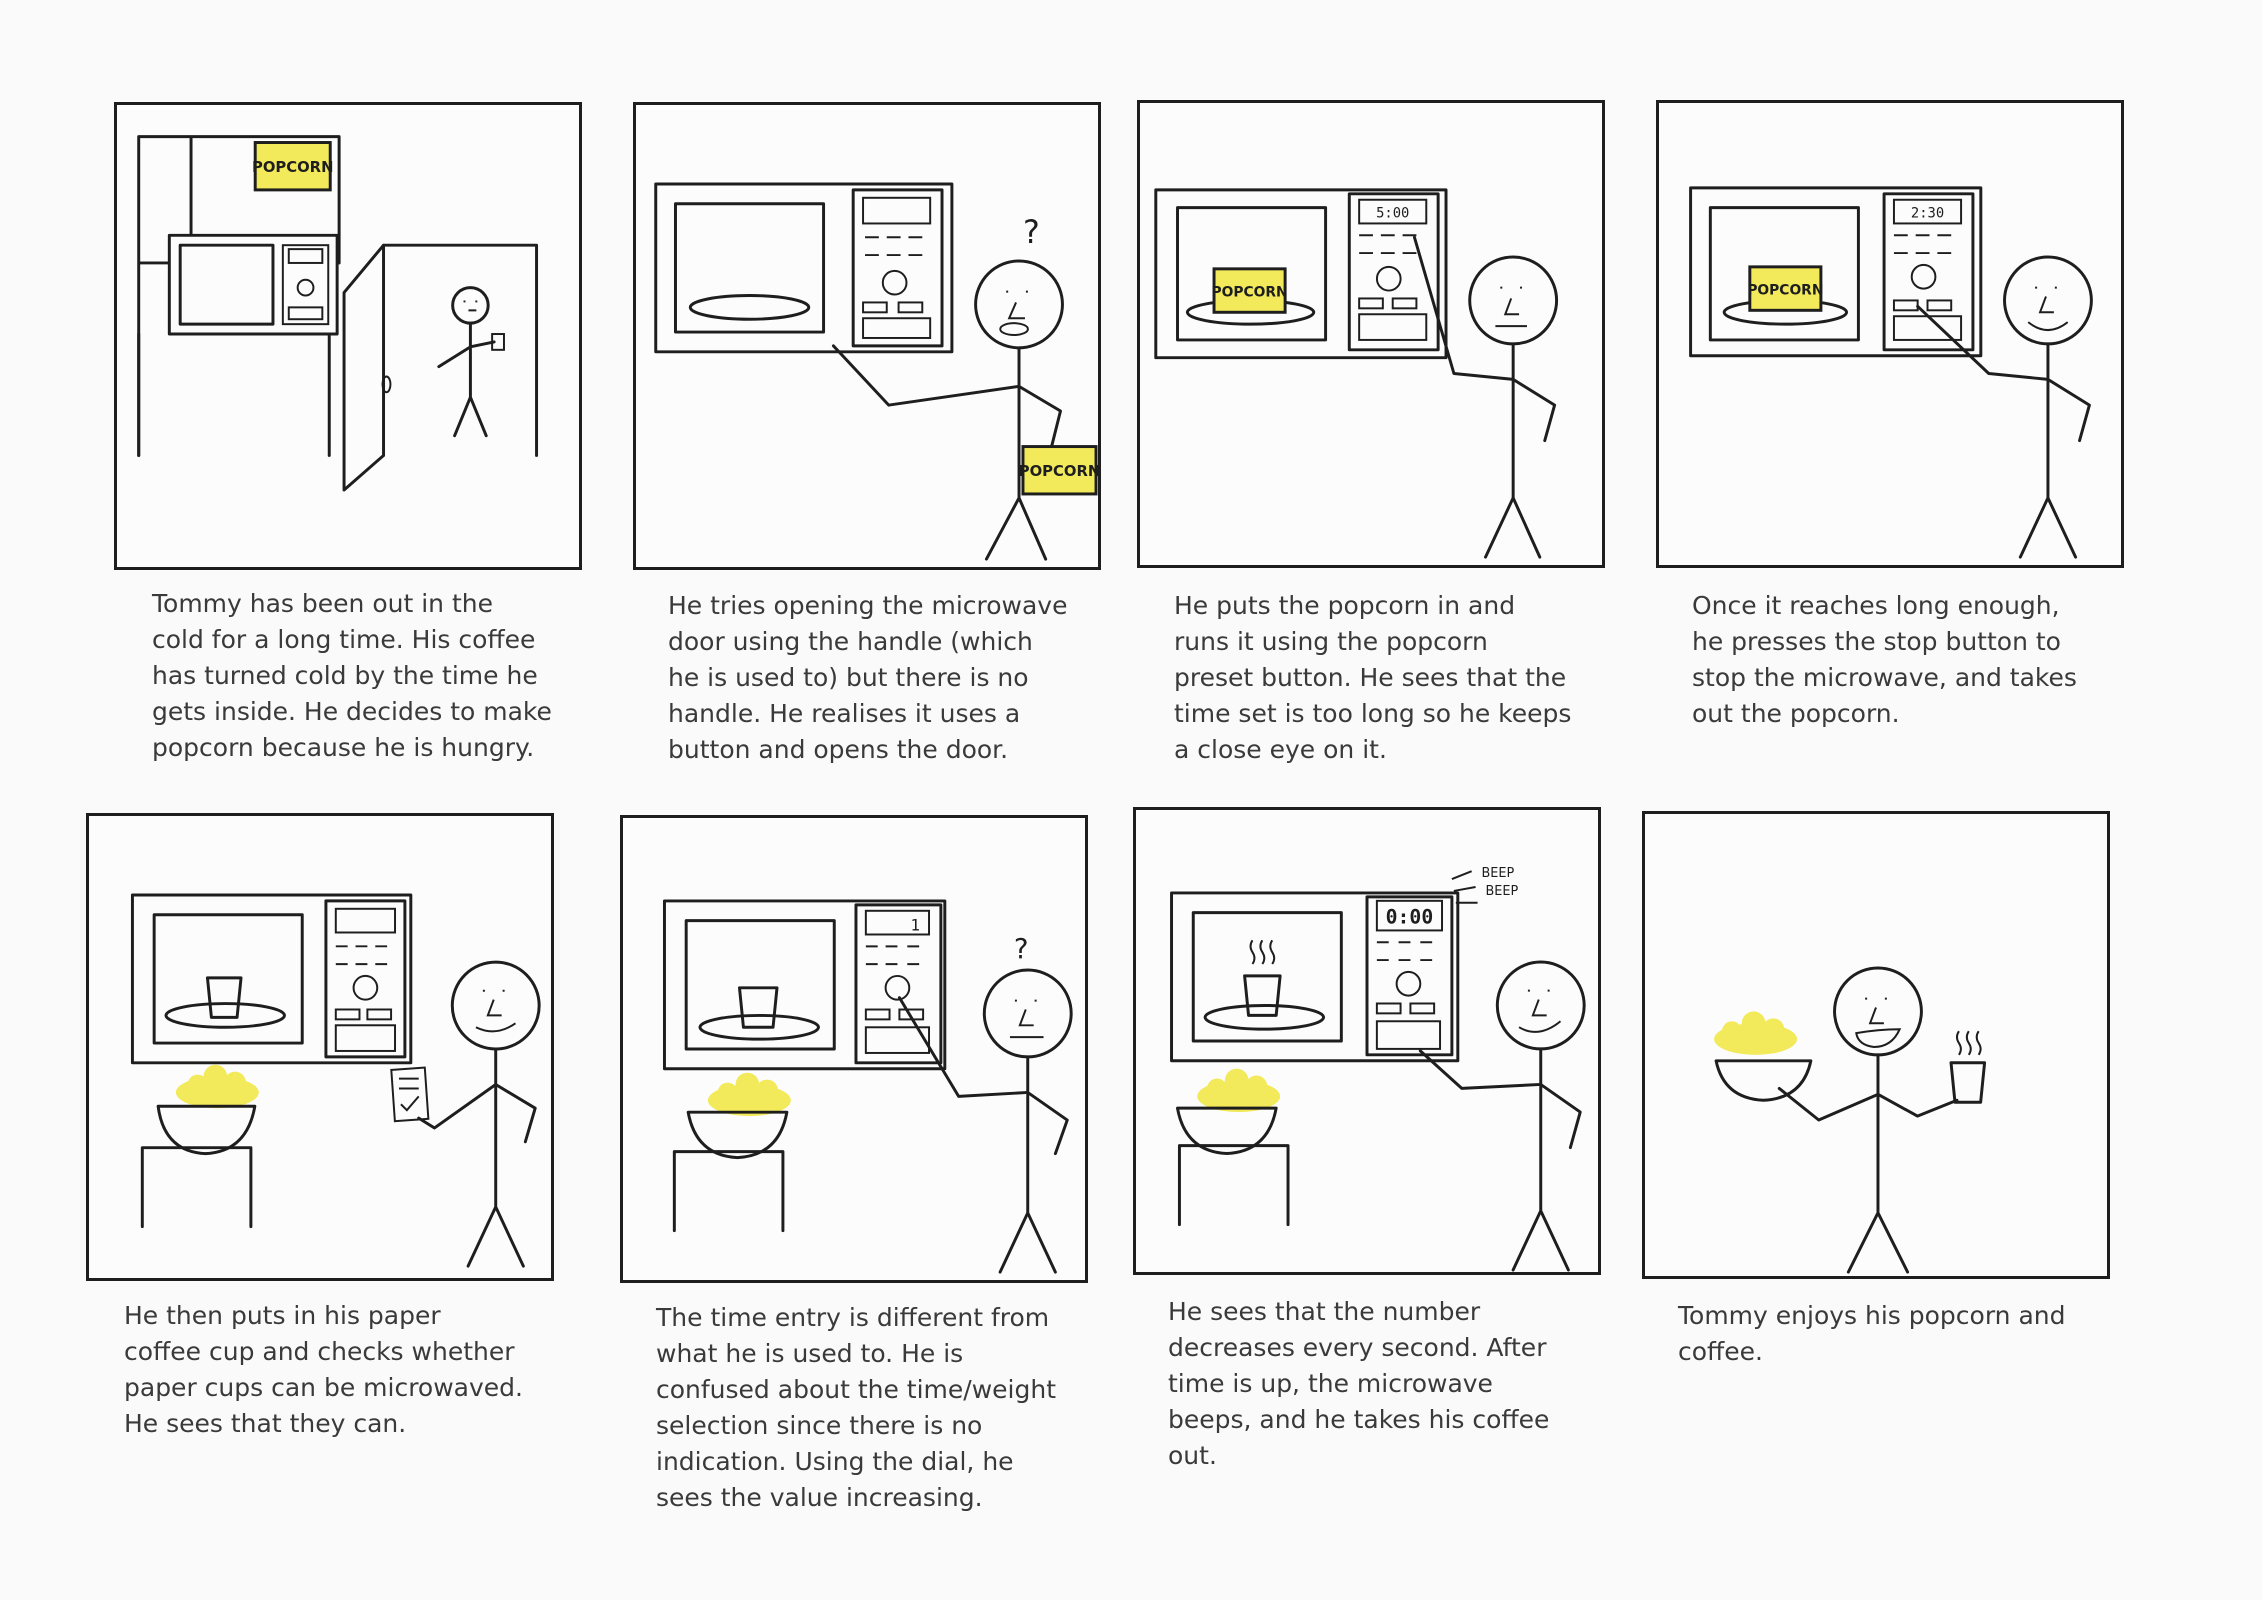 The height and width of the screenshot is (1600, 2262). I want to click on panel-7: 0:00 BEEP BEEP, so click(1367, 1041).